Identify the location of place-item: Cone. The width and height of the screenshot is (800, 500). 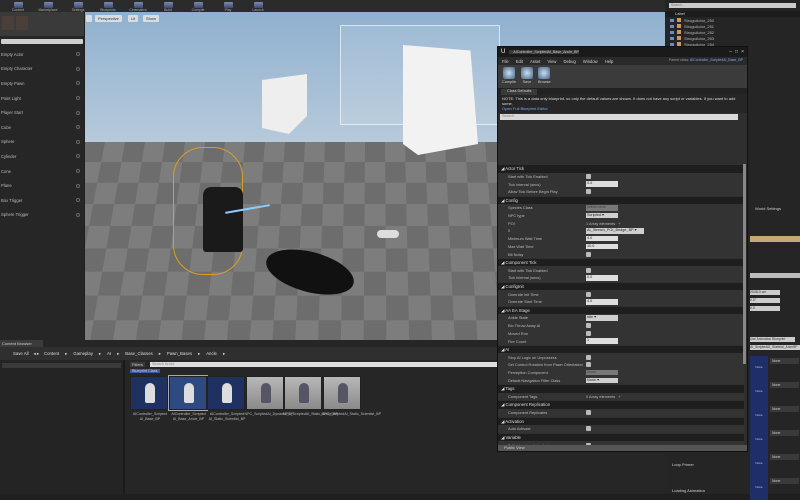
(42, 171).